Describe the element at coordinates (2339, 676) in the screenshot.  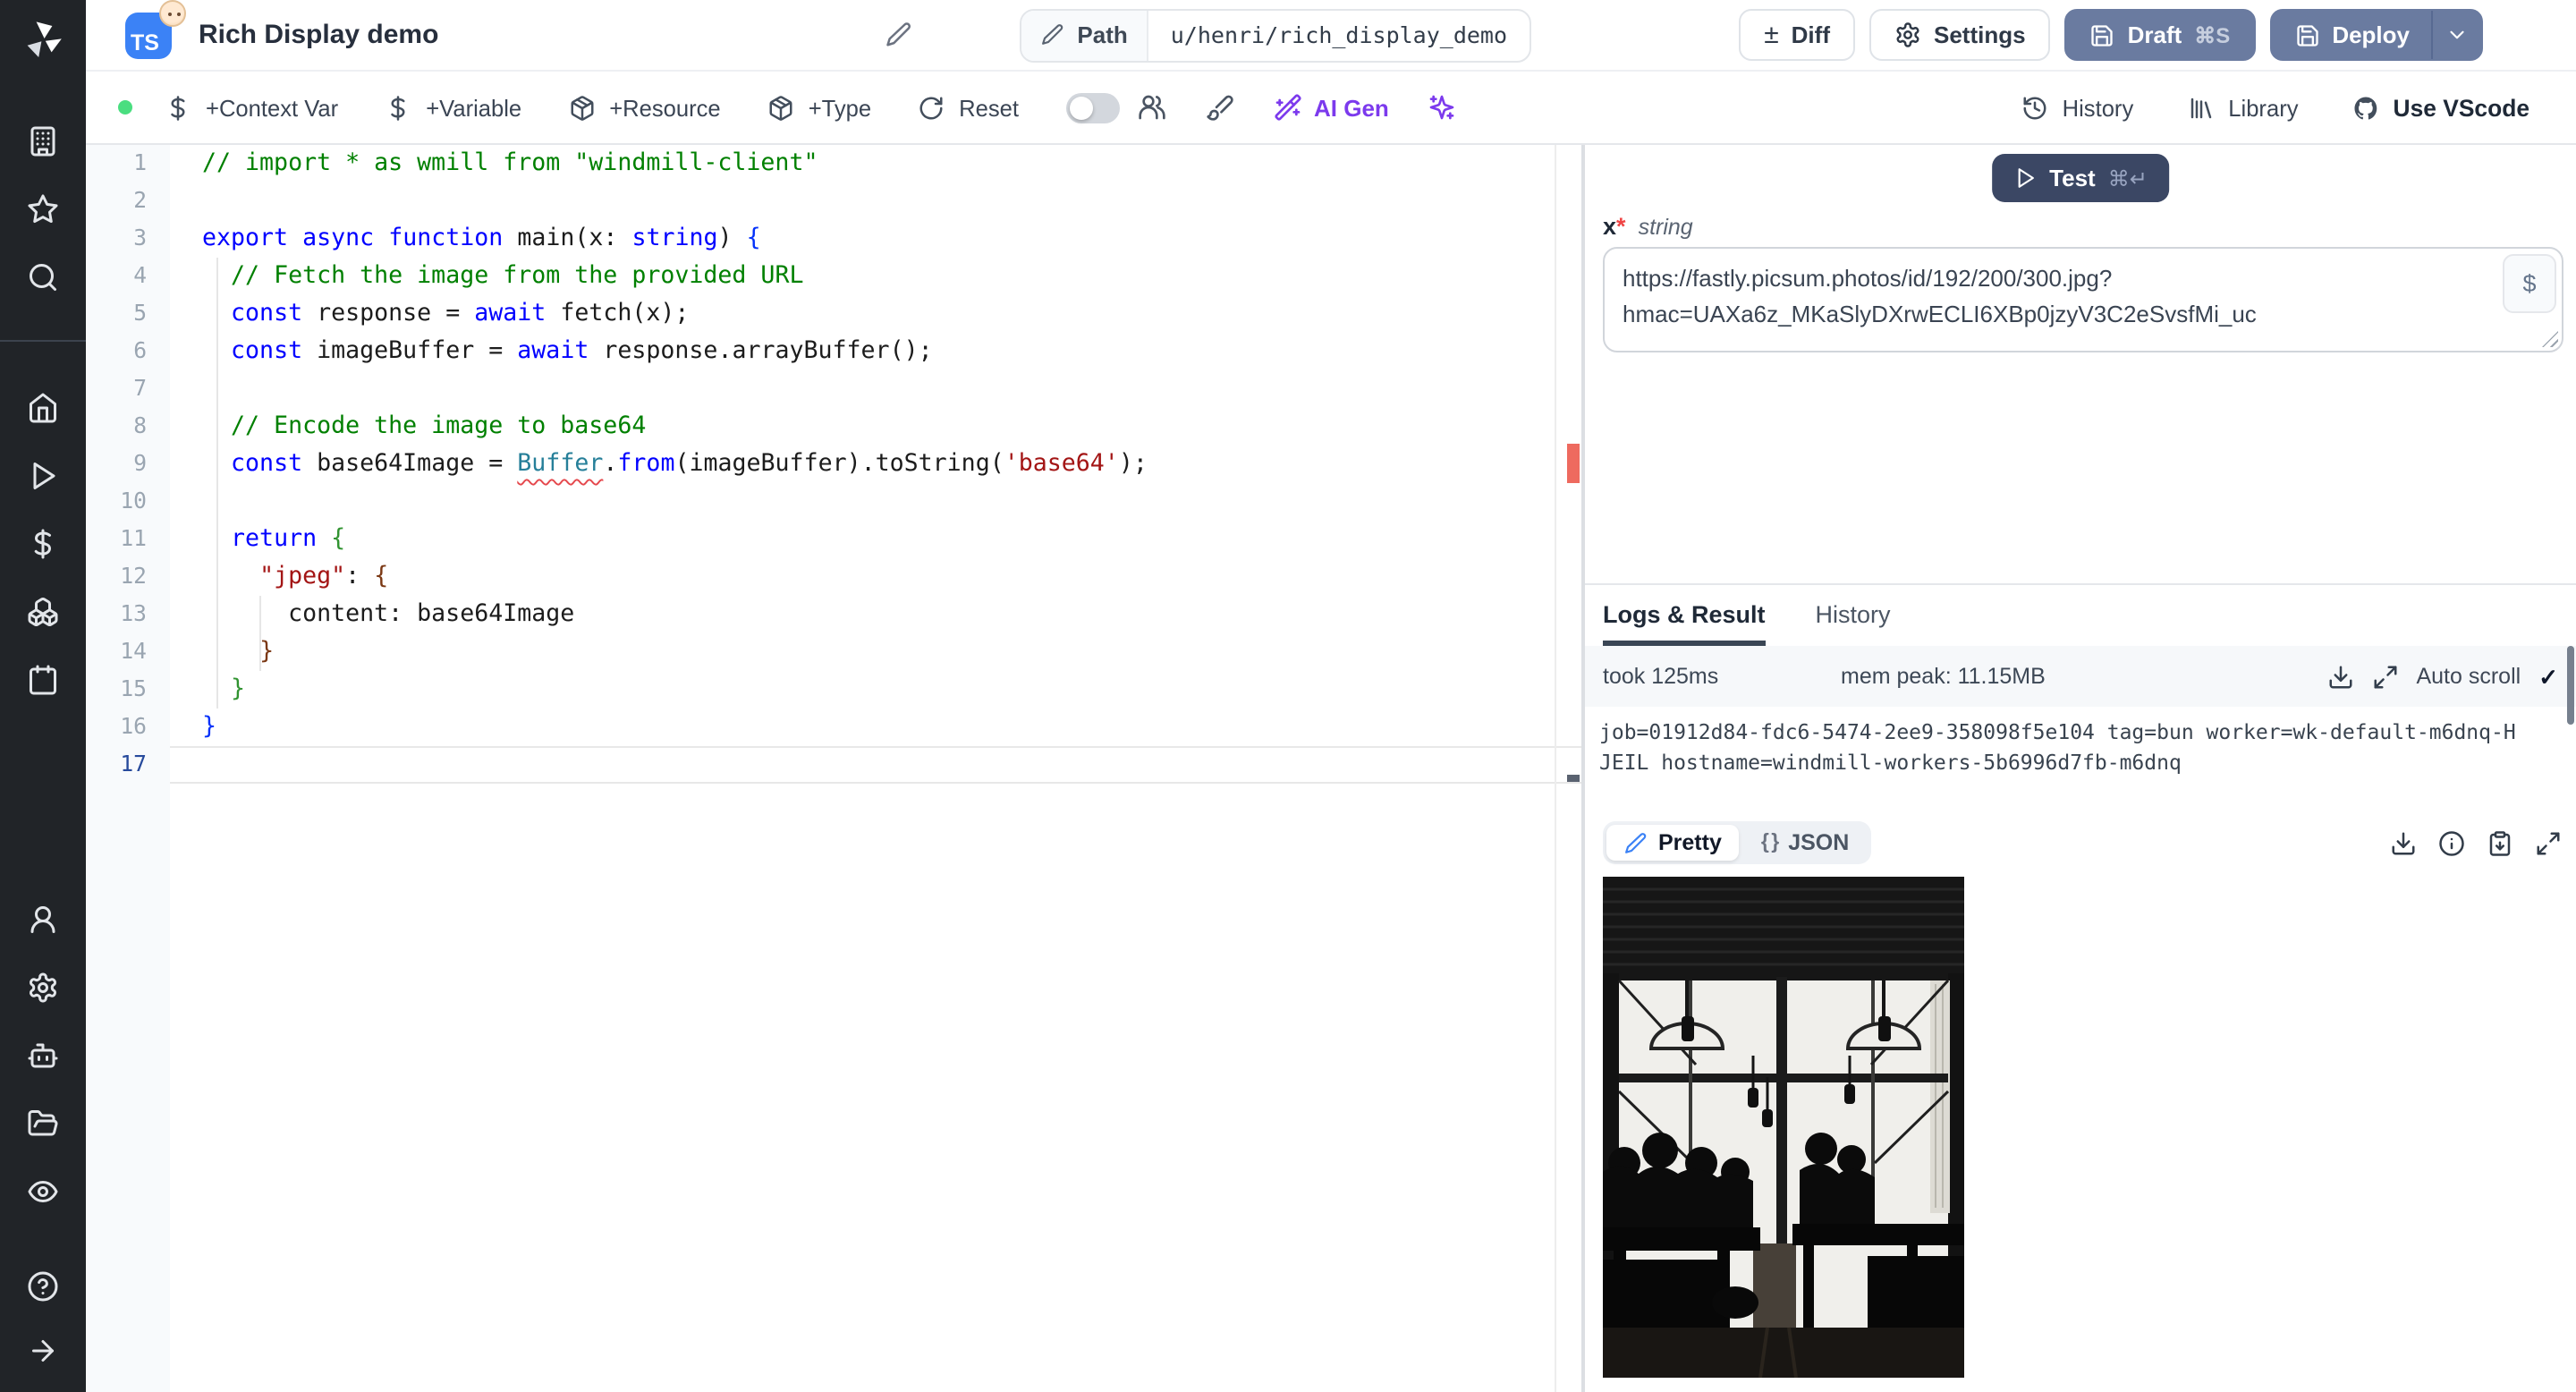
I see `download-logs-icon` at that location.